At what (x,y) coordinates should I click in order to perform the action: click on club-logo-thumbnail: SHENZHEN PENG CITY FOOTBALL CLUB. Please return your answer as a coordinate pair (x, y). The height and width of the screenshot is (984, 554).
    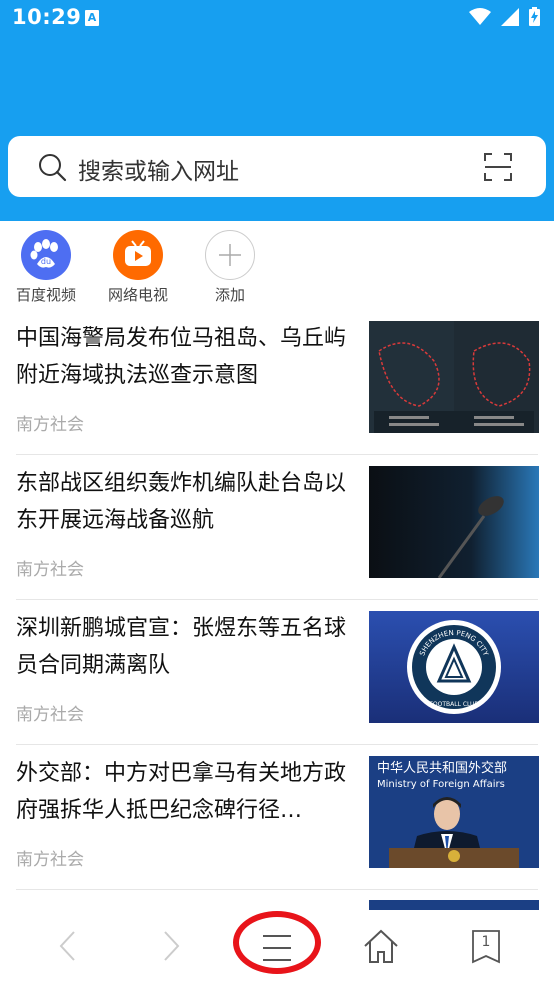
    Looking at the image, I should click on (454, 667).